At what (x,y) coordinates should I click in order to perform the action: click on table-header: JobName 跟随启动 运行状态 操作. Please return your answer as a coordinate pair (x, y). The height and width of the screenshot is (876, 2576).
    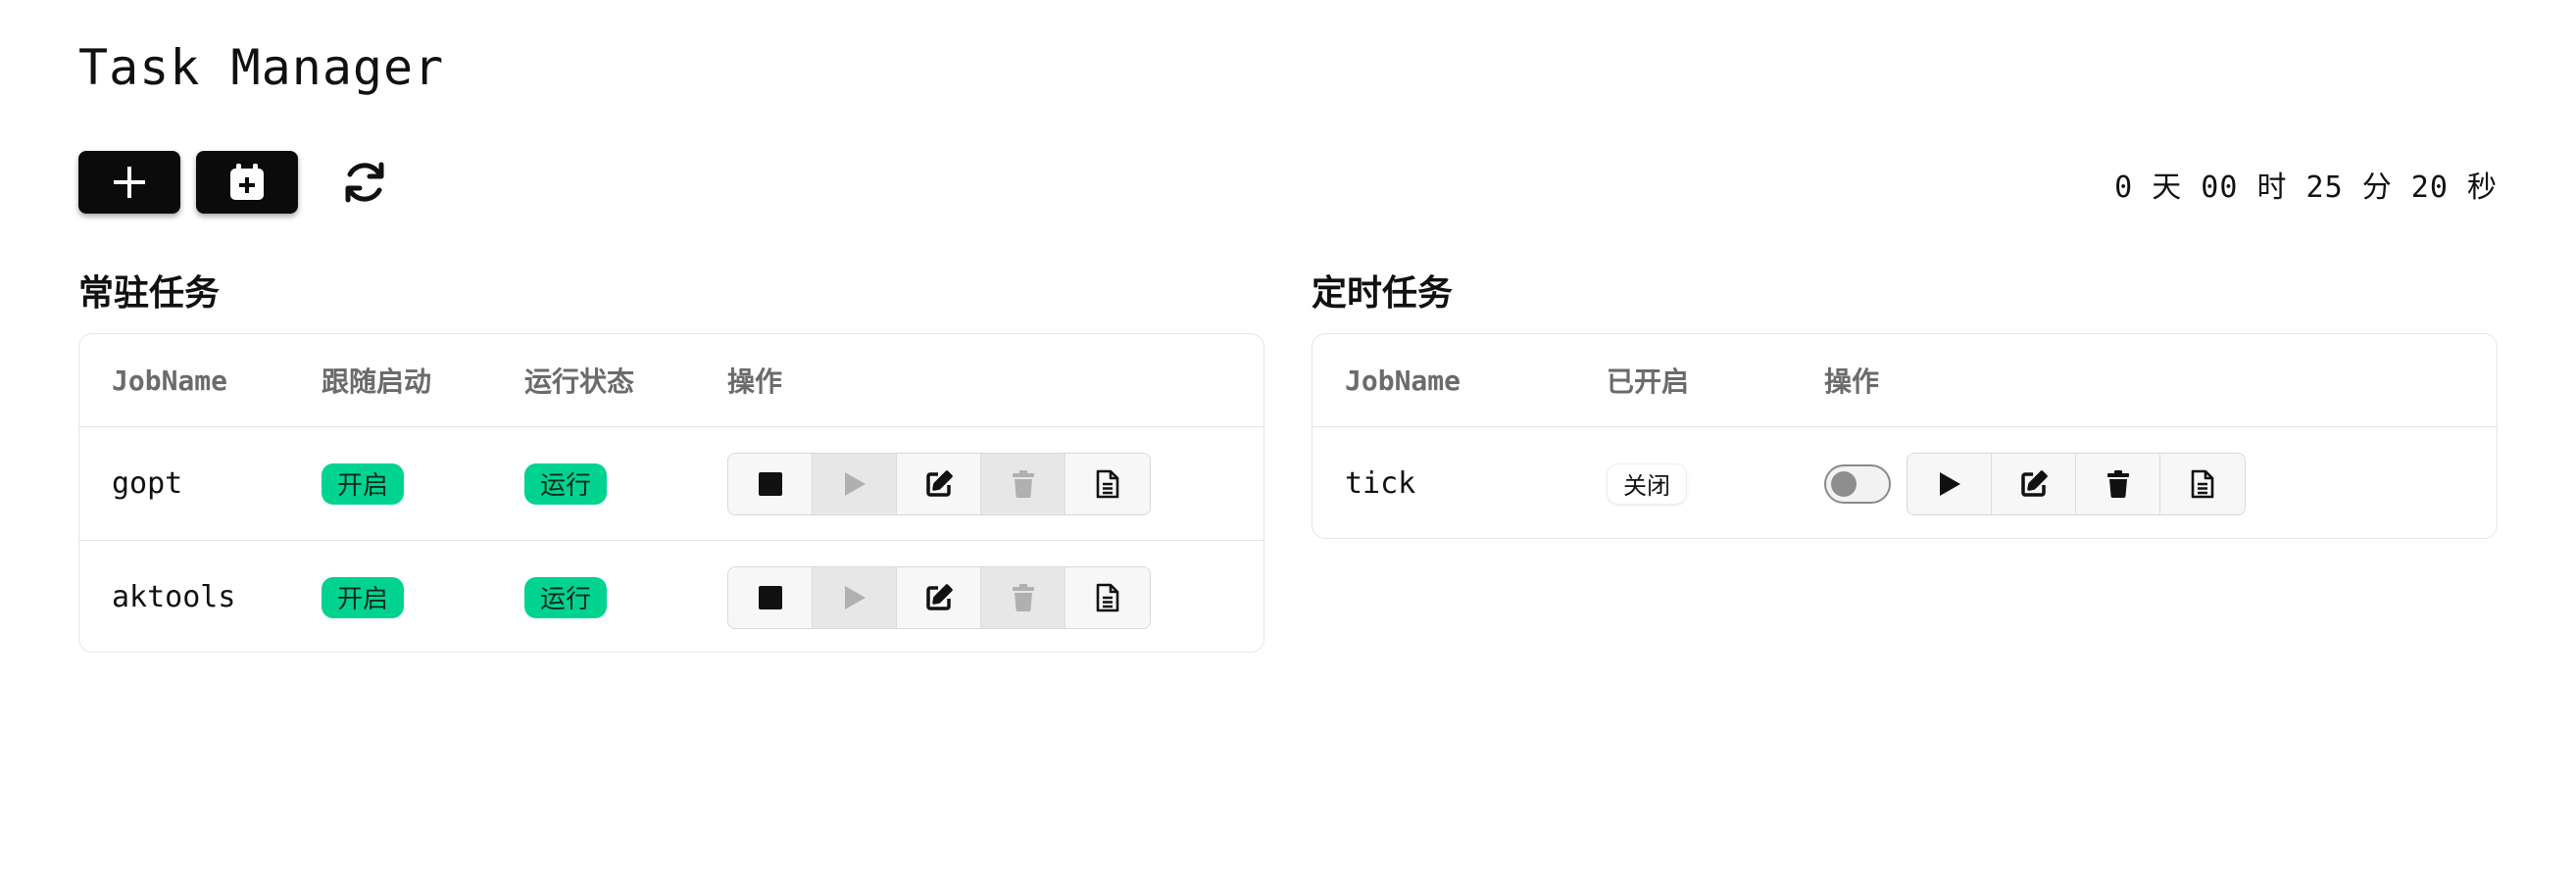
    Looking at the image, I should click on (671, 380).